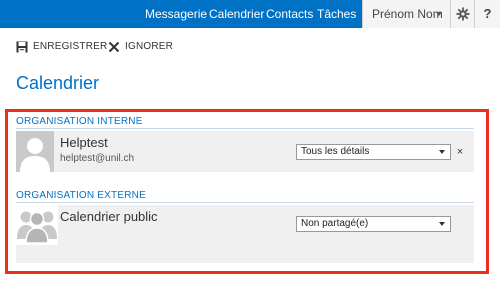 The width and height of the screenshot is (500, 282). Describe the element at coordinates (289, 14) in the screenshot. I see `nav-item-contacts: Contacts` at that location.